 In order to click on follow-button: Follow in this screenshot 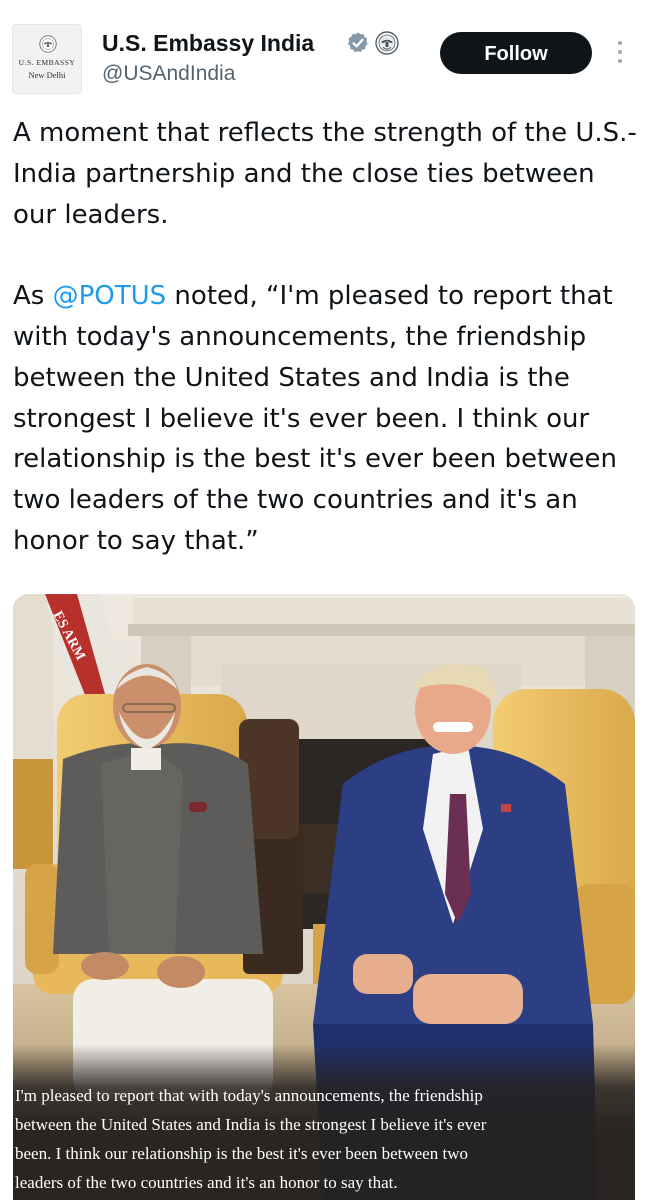, I will do `click(516, 53)`.